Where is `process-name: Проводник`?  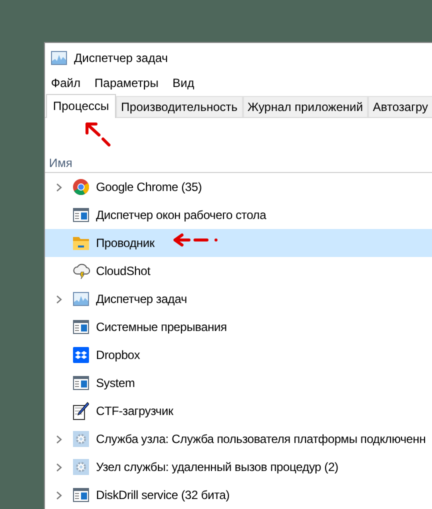
process-name: Проводник is located at coordinates (125, 243).